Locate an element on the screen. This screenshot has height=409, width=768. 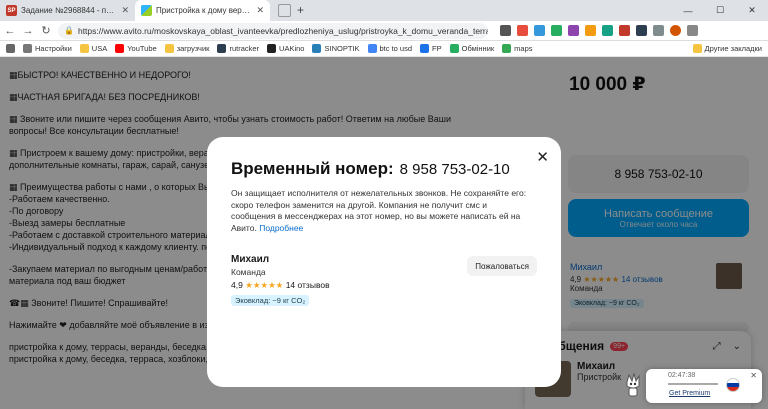
bookmark-item: загрузчик is located at coordinates (186, 48).